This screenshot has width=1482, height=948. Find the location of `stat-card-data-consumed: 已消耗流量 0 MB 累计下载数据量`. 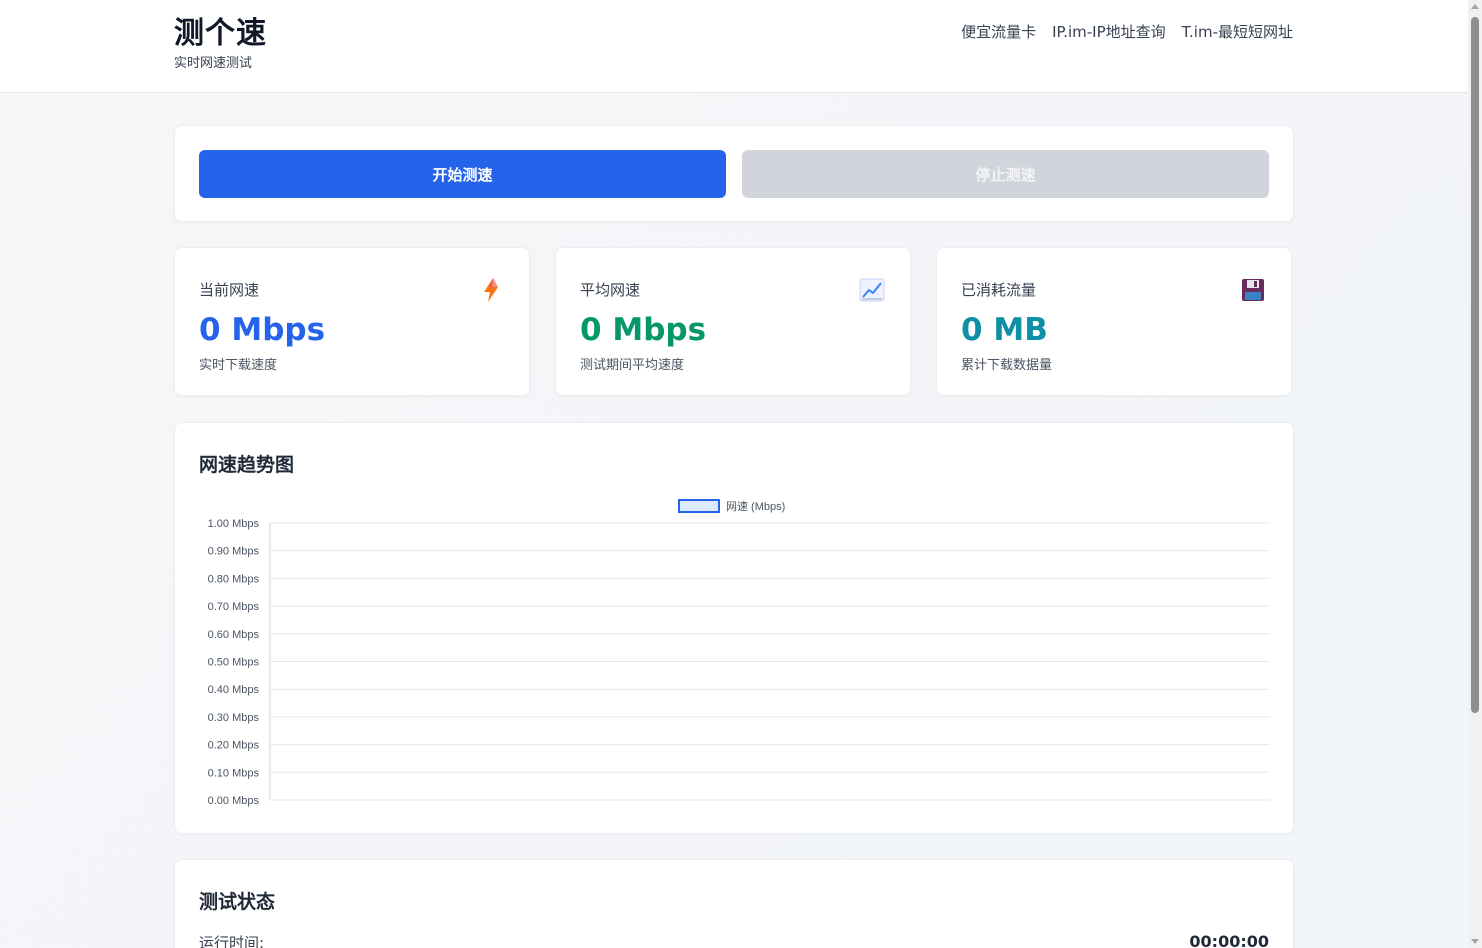

stat-card-data-consumed: 已消耗流量 0 MB 累计下载数据量 is located at coordinates (1114, 321).